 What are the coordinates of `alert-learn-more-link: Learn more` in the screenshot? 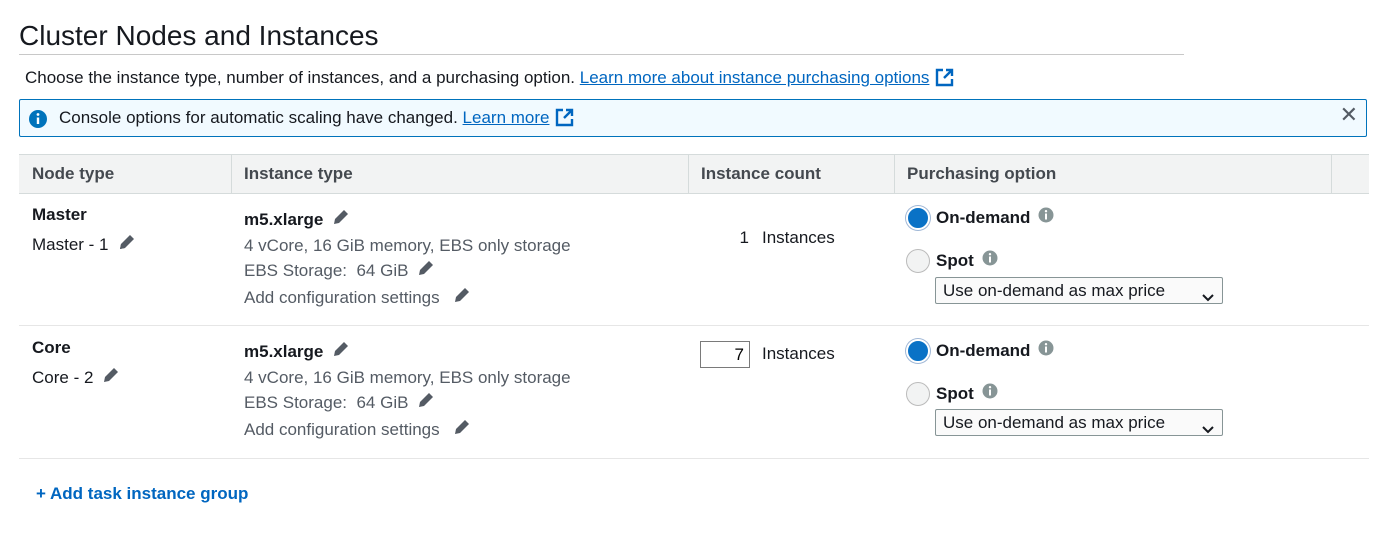 It's located at (506, 117).